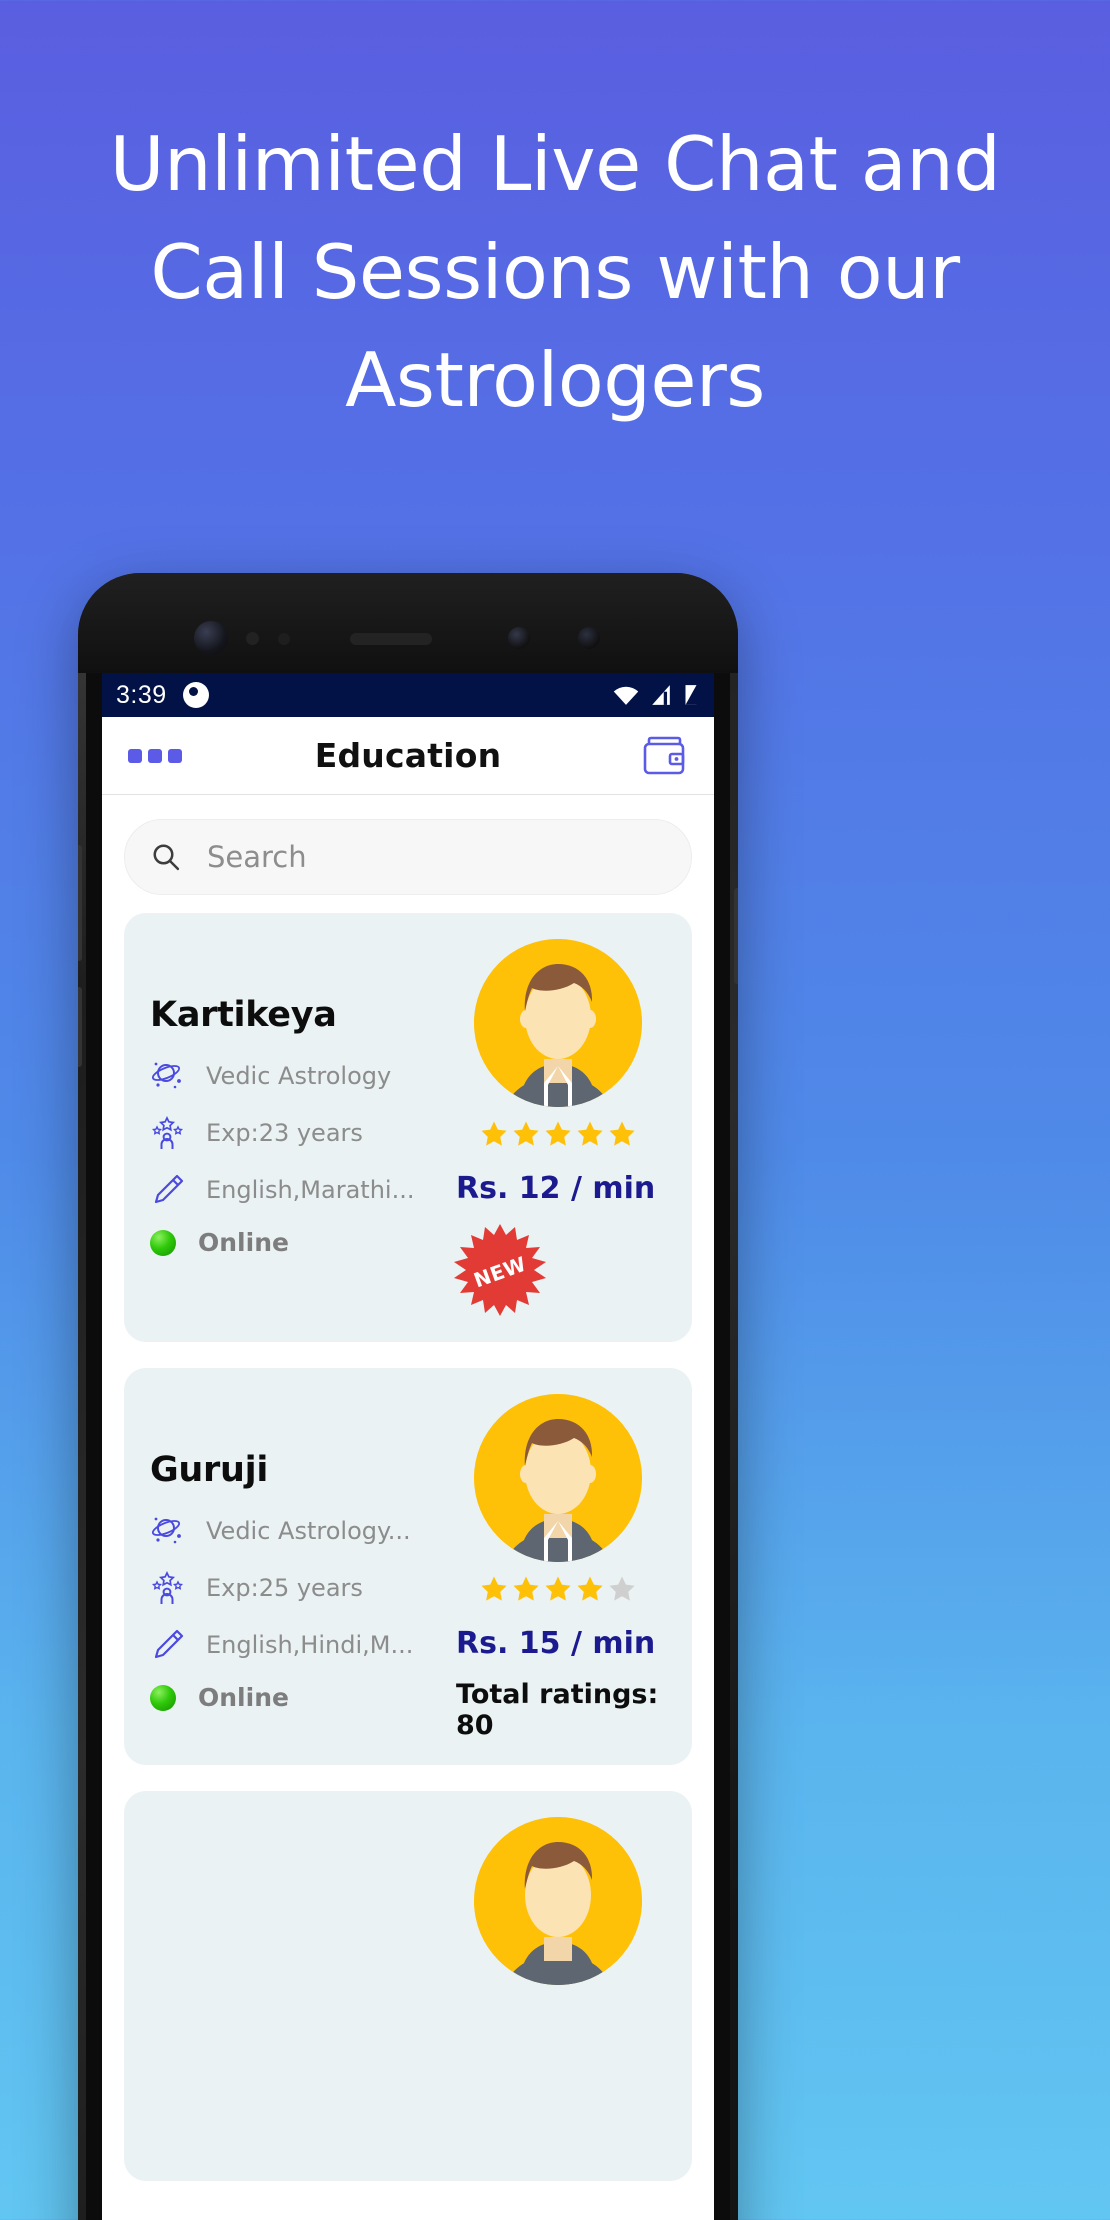 This screenshot has width=1110, height=2220. What do you see at coordinates (661, 695) in the screenshot?
I see `signal-icon` at bounding box center [661, 695].